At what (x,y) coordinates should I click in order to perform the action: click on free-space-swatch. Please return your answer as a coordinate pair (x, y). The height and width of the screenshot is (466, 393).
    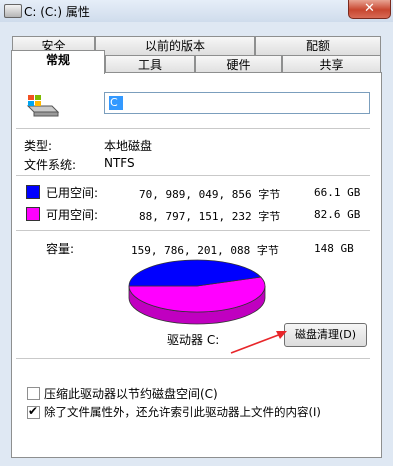
    Looking at the image, I should click on (33, 214).